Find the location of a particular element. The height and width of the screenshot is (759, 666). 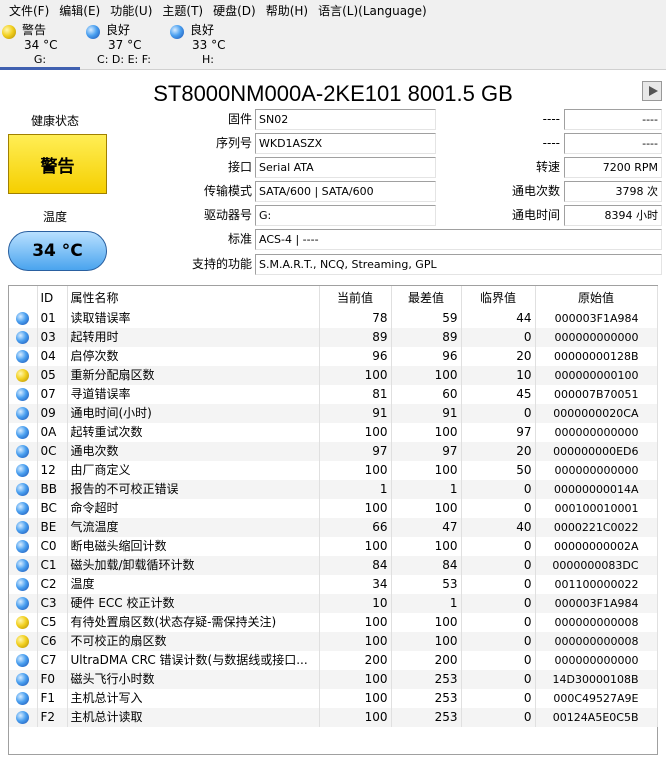

threshold-column-header: 临界值 is located at coordinates (498, 297).